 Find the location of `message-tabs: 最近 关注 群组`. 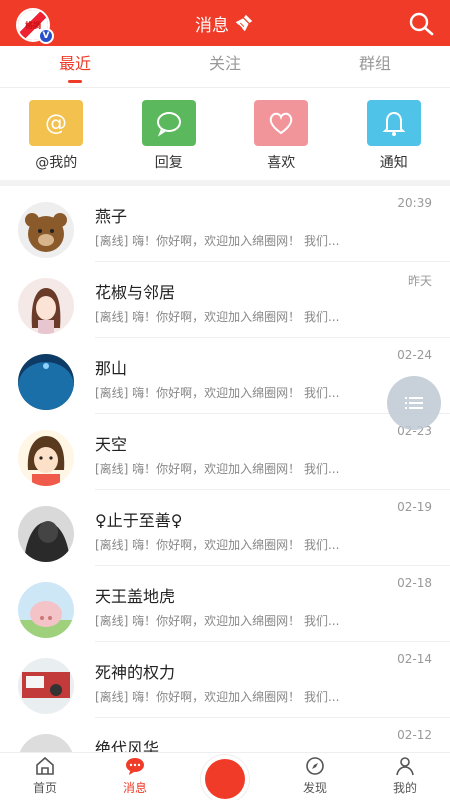

message-tabs: 最近 关注 群组 is located at coordinates (225, 67).